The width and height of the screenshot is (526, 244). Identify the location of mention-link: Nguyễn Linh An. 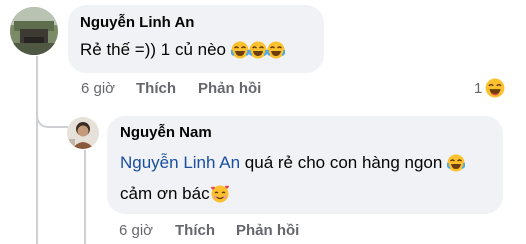
(180, 162).